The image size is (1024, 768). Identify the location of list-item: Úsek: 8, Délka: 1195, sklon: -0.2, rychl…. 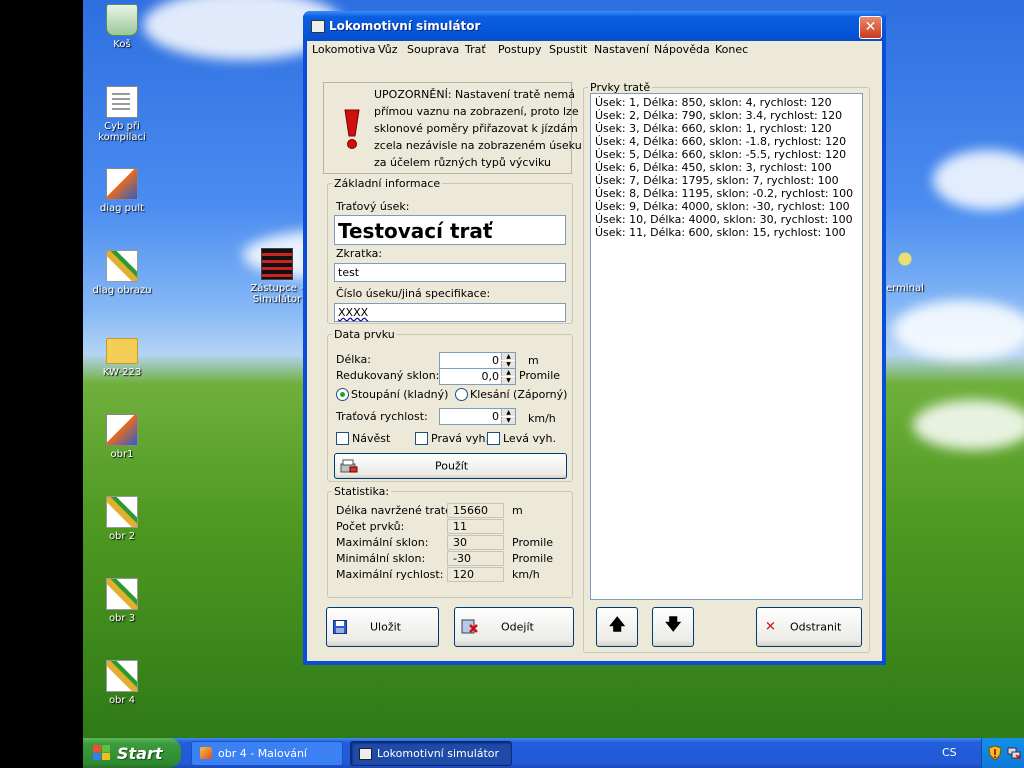
(724, 193).